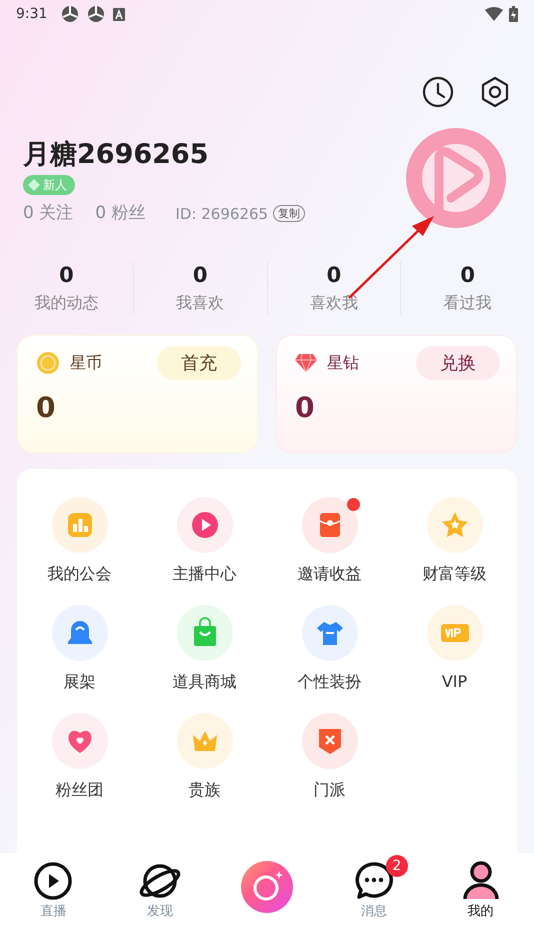 This screenshot has height=950, width=534. I want to click on wallet-card: 星币 首充 0, so click(137, 394).